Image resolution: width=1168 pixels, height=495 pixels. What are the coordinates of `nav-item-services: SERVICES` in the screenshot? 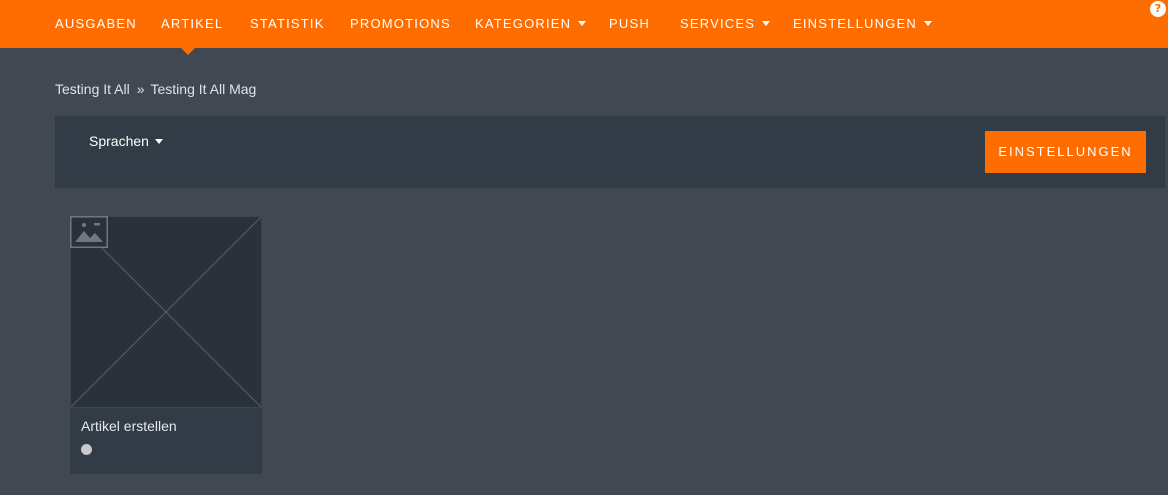 It's located at (725, 24).